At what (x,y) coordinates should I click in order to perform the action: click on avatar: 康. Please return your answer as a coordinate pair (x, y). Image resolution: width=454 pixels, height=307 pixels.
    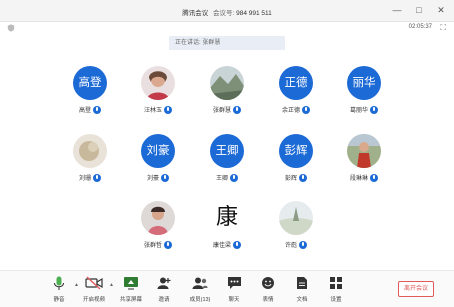
    Looking at the image, I should click on (227, 218).